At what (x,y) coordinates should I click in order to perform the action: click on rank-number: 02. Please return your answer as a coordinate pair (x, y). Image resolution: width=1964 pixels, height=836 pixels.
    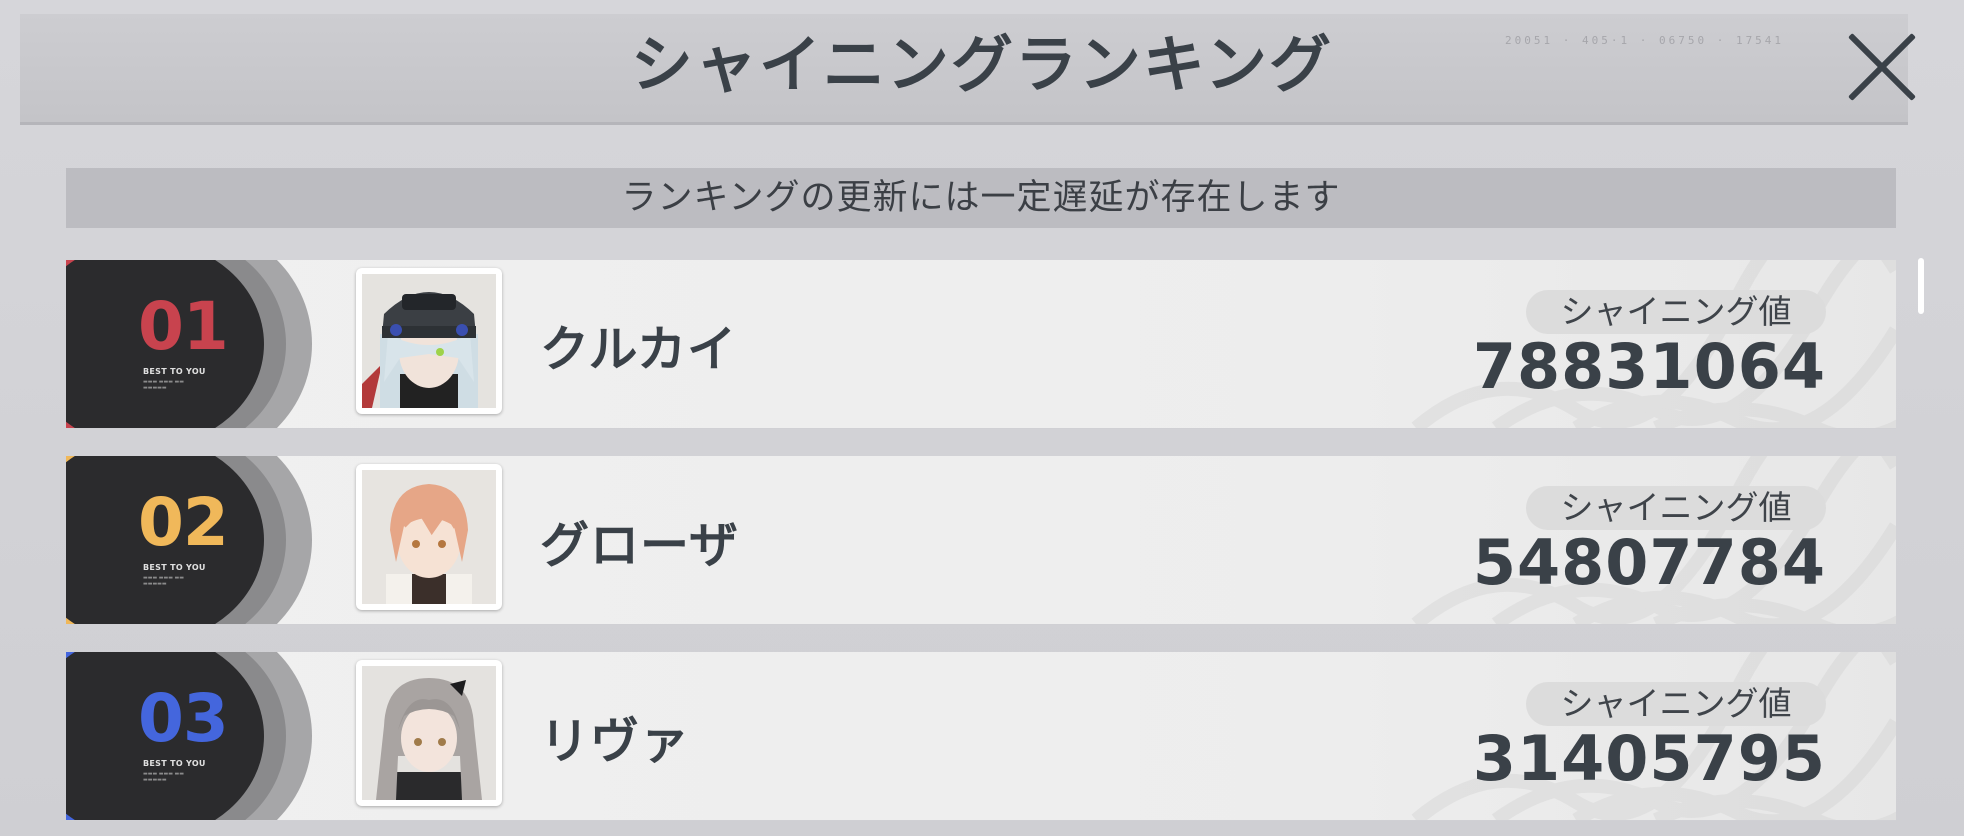
    Looking at the image, I should click on (183, 522).